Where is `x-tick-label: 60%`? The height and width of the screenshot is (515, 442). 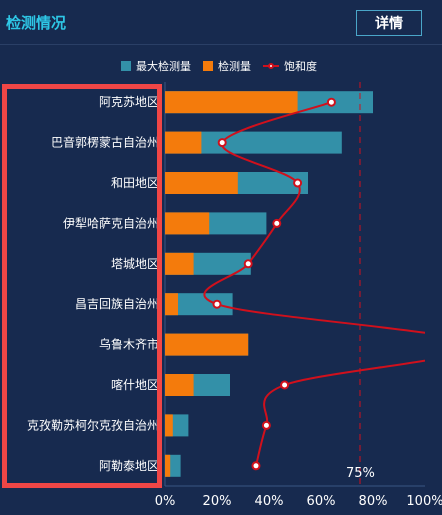
x-tick-label: 60% is located at coordinates (321, 501).